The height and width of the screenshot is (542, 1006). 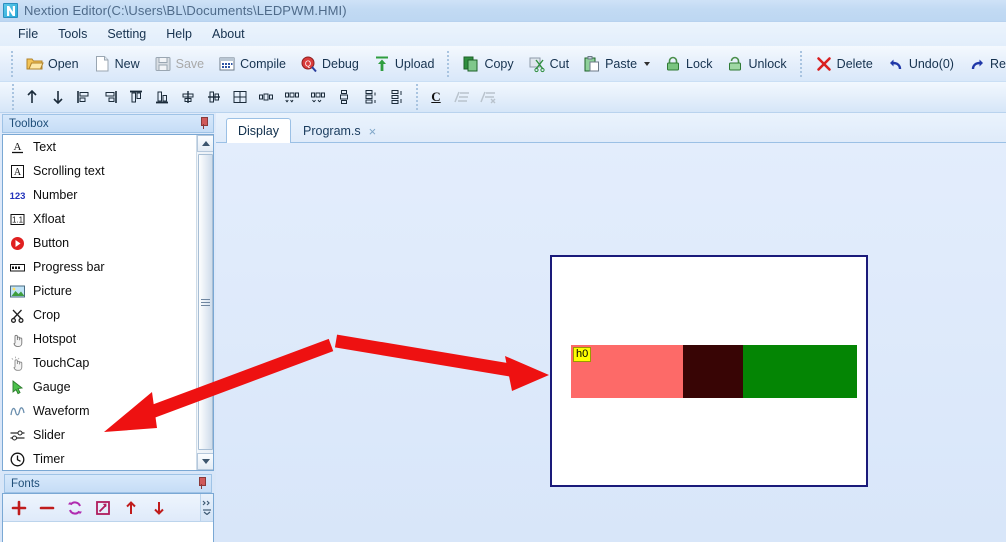 What do you see at coordinates (17, 387) in the screenshot?
I see `green-cursor-gauge-icon` at bounding box center [17, 387].